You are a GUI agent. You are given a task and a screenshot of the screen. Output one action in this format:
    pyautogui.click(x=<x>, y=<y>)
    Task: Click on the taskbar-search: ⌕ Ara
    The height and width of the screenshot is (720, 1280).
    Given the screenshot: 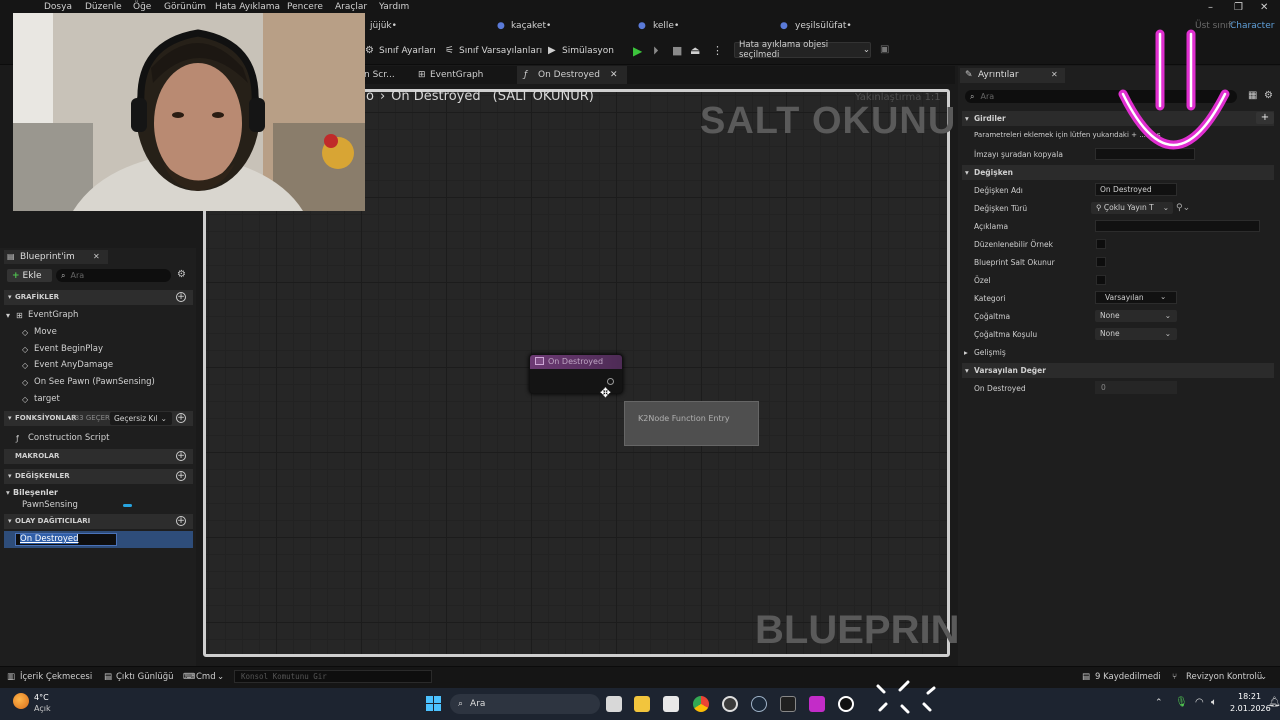 What is the action you would take?
    pyautogui.click(x=525, y=704)
    